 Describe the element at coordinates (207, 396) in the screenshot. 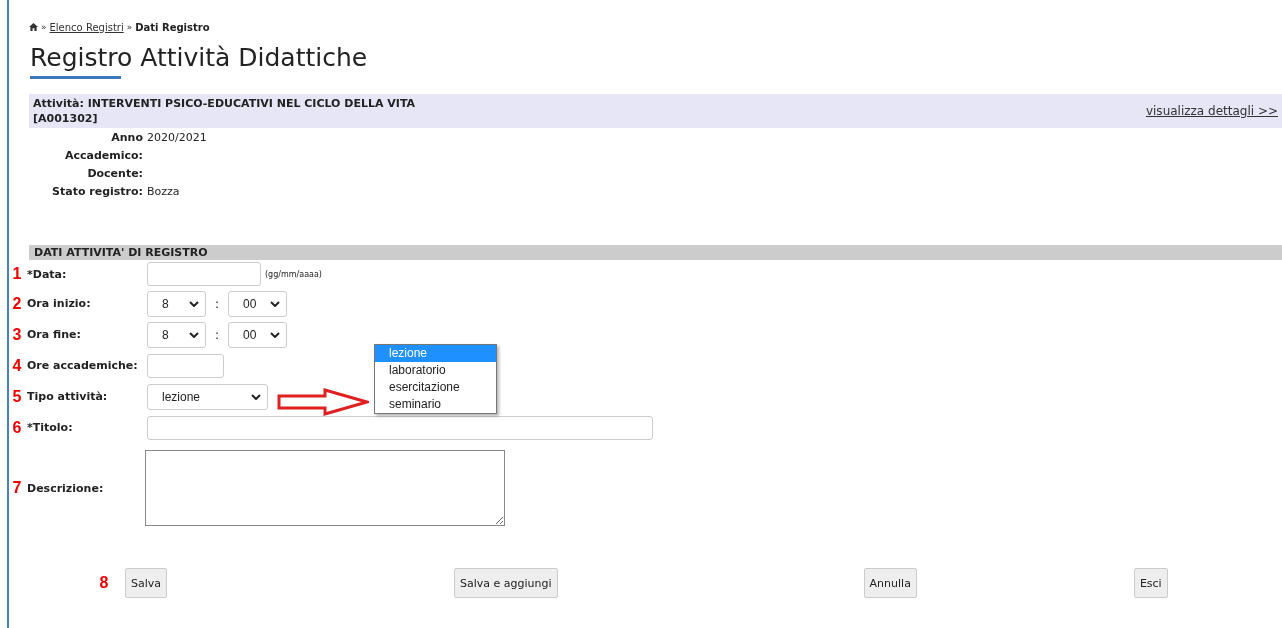

I see `type-select: lezione` at that location.